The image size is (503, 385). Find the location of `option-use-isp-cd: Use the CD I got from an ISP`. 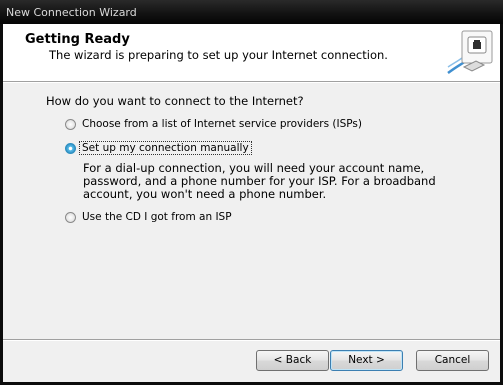

option-use-isp-cd: Use the CD I got from an ISP is located at coordinates (147, 218).